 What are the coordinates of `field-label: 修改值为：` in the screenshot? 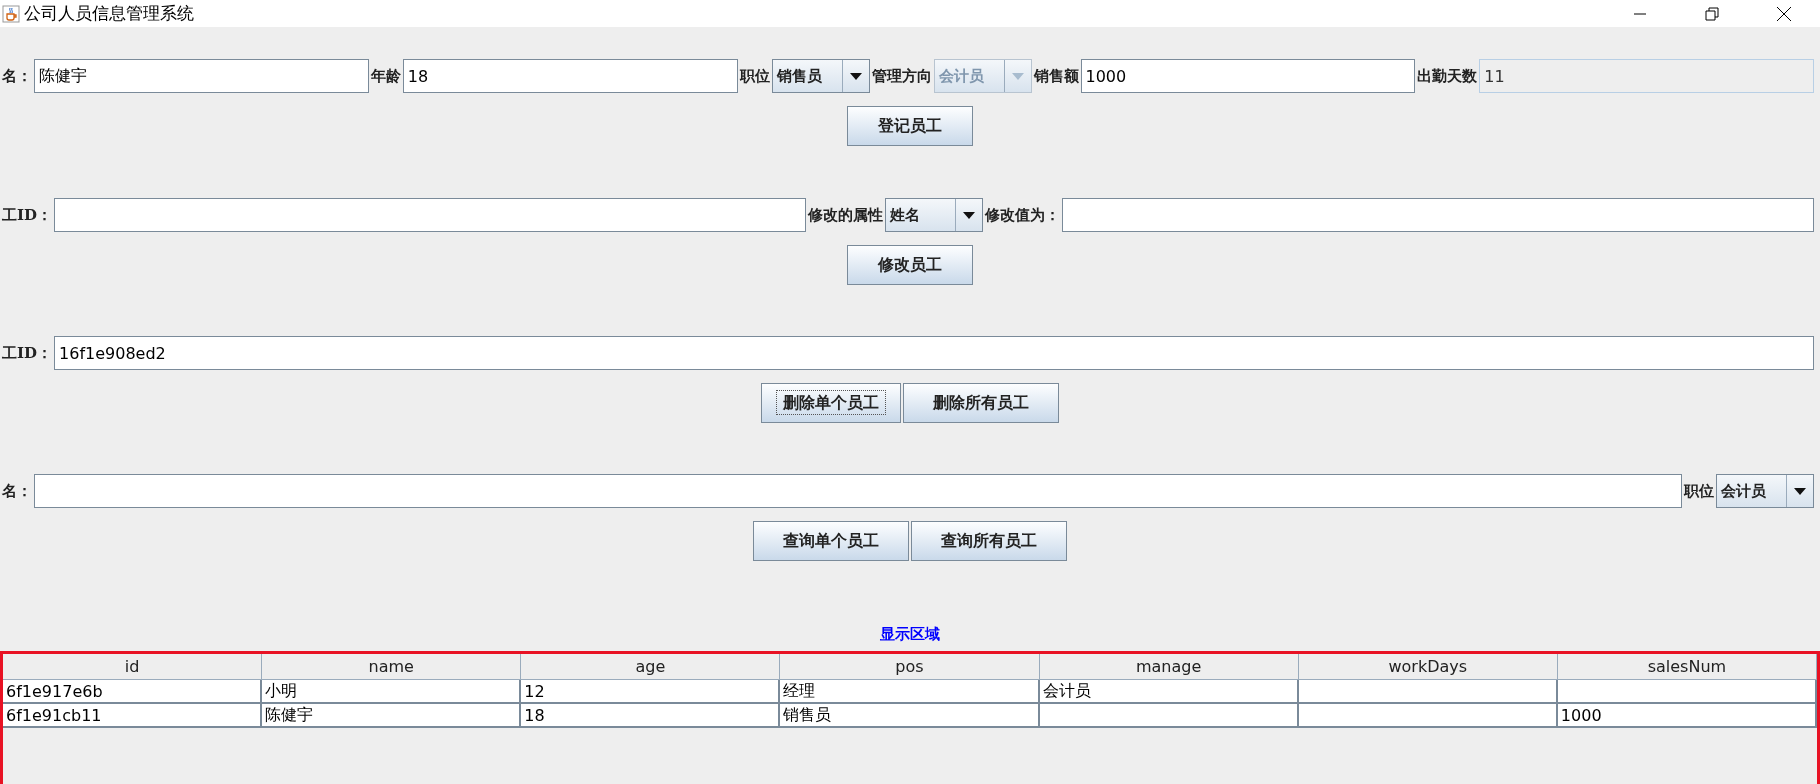 It's located at (1022, 215).